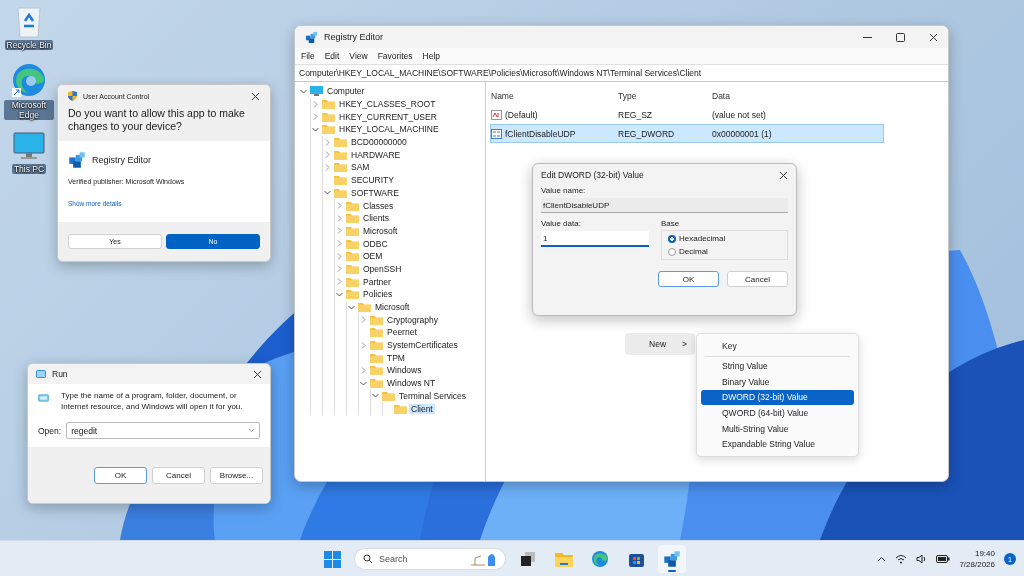  What do you see at coordinates (777, 444) in the screenshot?
I see `menu-item: Expandable String Value` at bounding box center [777, 444].